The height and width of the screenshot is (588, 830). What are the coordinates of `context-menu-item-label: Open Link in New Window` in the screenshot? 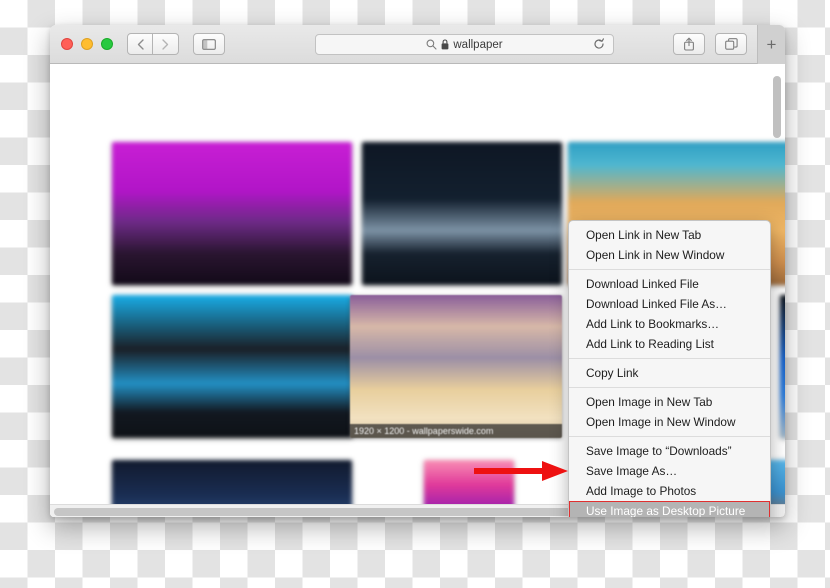 It's located at (655, 255).